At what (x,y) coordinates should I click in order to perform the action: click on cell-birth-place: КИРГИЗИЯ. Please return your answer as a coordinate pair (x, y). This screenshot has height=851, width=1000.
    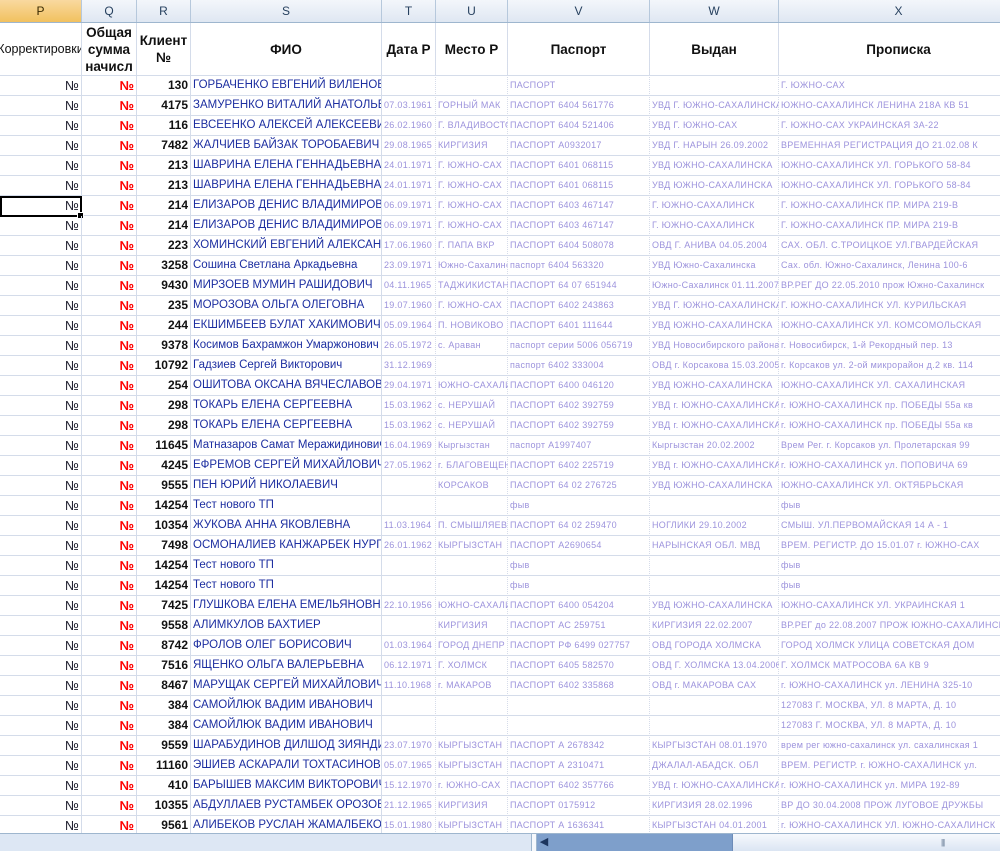
    Looking at the image, I should click on (472, 625).